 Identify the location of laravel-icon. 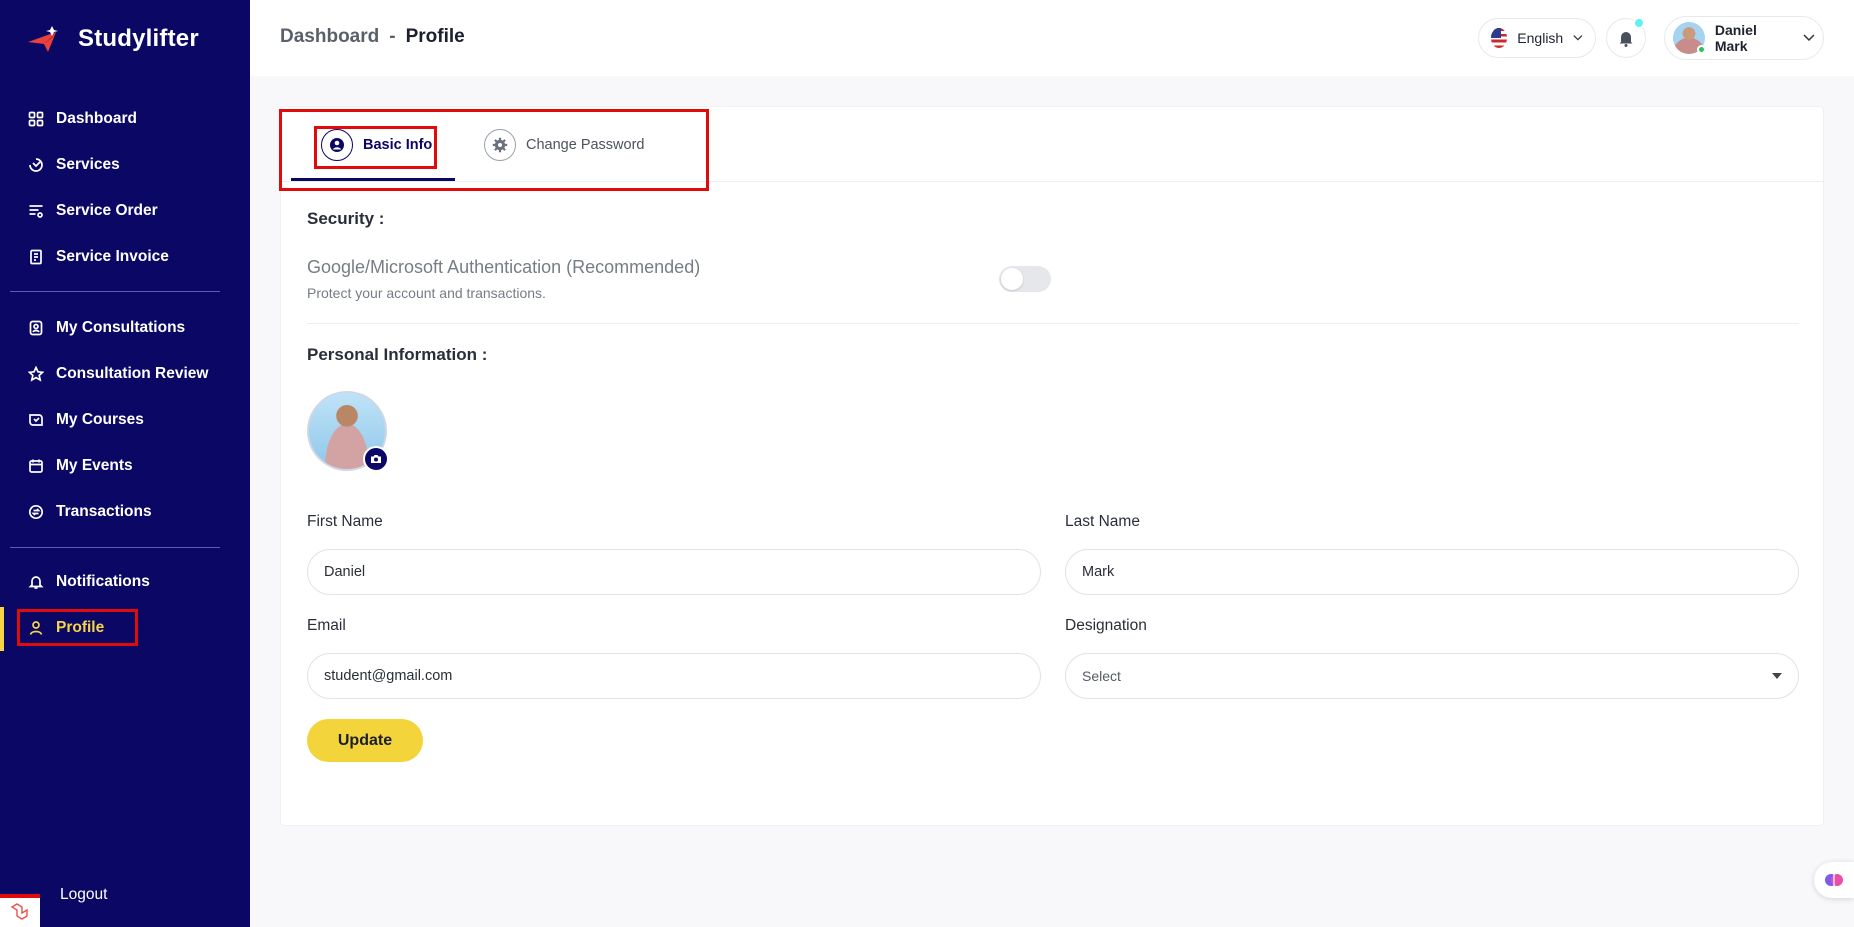
(19, 911).